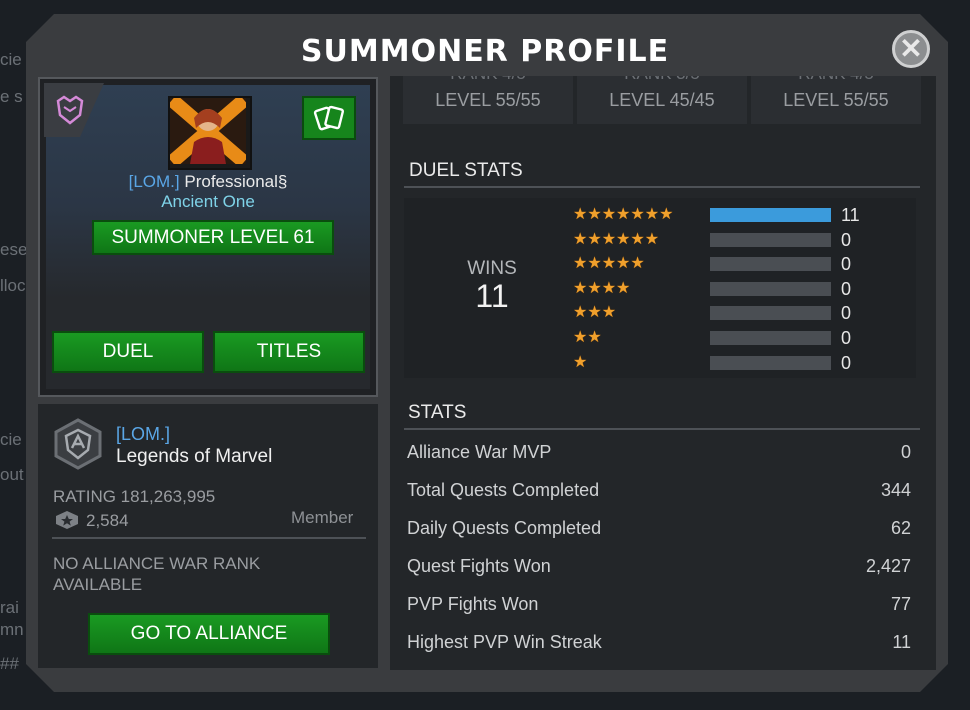 The height and width of the screenshot is (710, 970). What do you see at coordinates (67, 520) in the screenshot?
I see `trophy-icon` at bounding box center [67, 520].